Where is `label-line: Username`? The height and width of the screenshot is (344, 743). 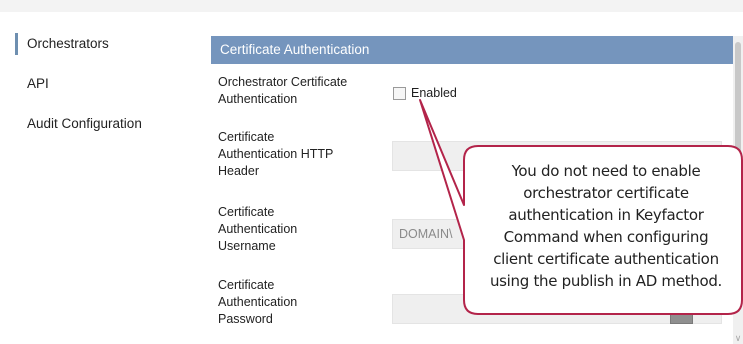
label-line: Username is located at coordinates (247, 246).